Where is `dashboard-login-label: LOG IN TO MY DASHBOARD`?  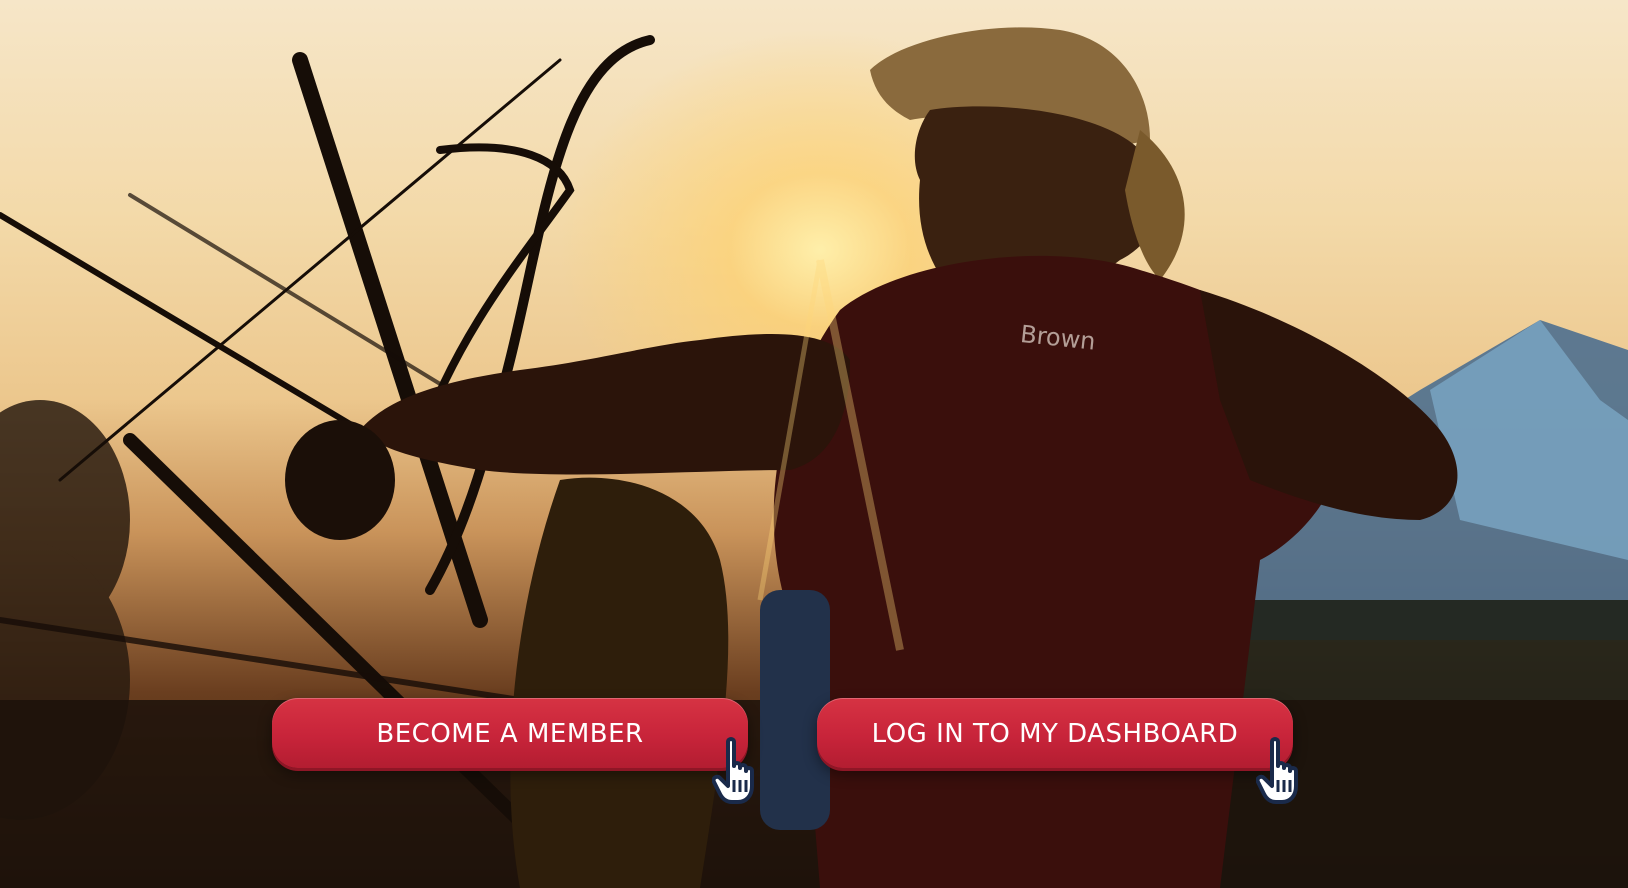
dashboard-login-label: LOG IN TO MY DASHBOARD is located at coordinates (1055, 734).